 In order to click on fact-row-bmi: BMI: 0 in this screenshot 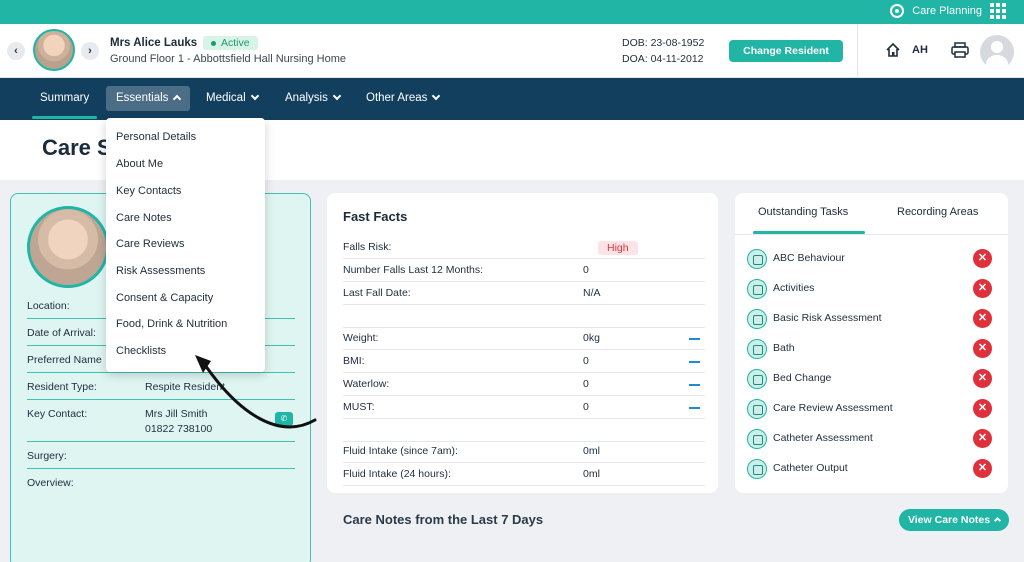, I will do `click(524, 362)`.